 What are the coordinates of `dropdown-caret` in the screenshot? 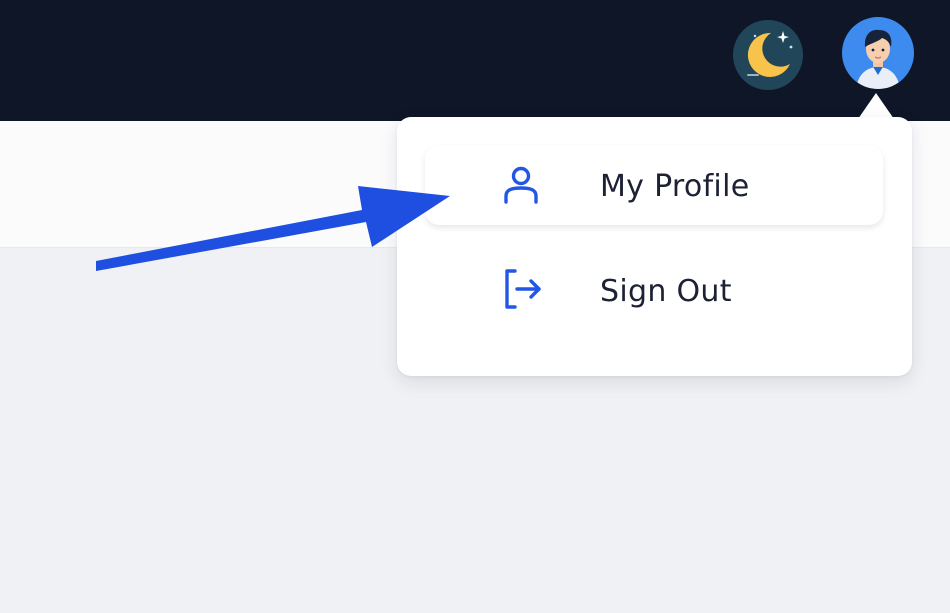 It's located at (876, 106).